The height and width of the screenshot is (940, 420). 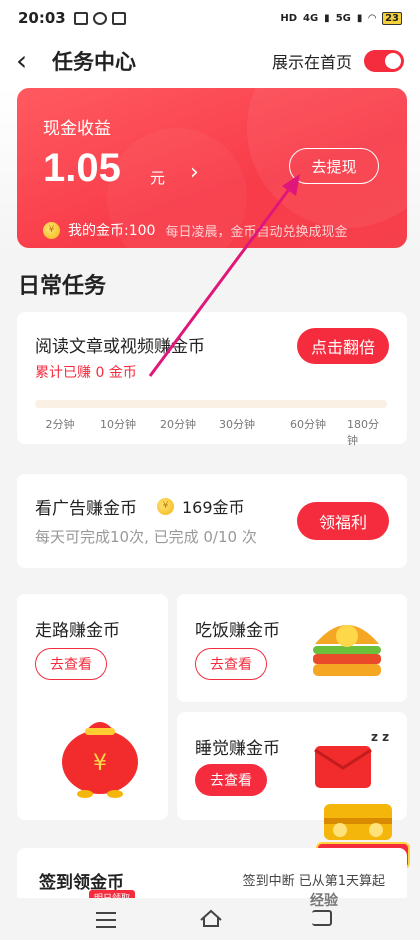 I want to click on menu-icon, so click(x=106, y=922).